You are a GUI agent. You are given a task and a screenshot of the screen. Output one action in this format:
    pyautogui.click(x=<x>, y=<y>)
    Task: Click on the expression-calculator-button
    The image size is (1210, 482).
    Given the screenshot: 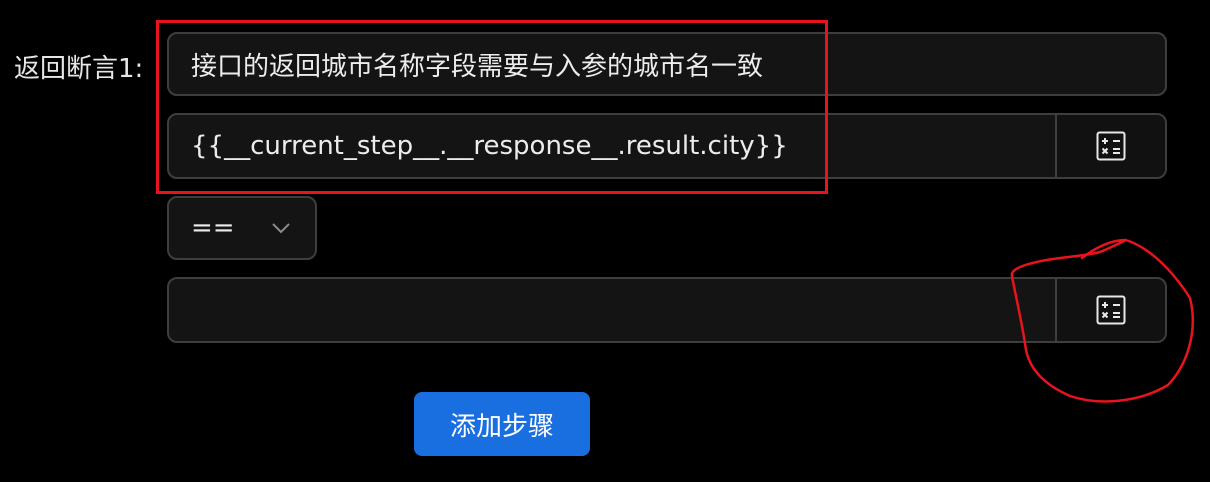 What is the action you would take?
    pyautogui.click(x=1111, y=146)
    